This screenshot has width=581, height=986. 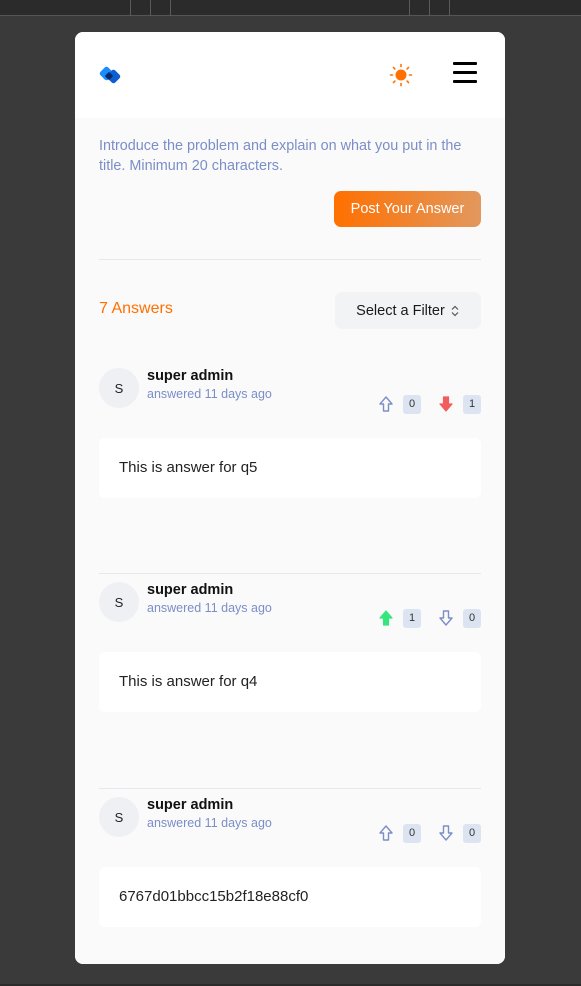 What do you see at coordinates (401, 75) in the screenshot?
I see `sun-icon` at bounding box center [401, 75].